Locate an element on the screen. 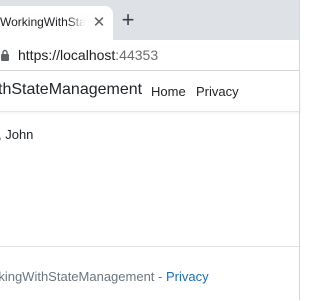  new-tab-icon: + is located at coordinates (128, 20).